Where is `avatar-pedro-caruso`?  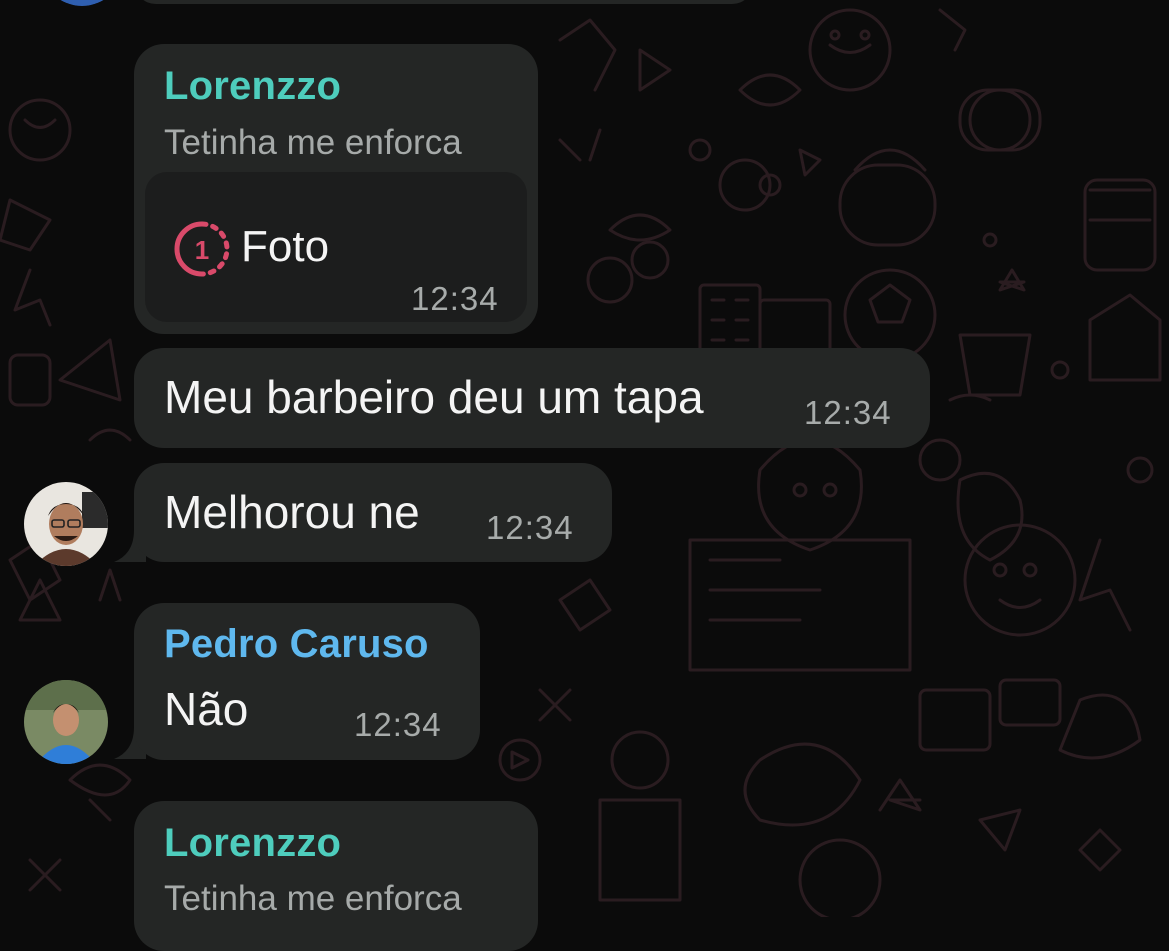 avatar-pedro-caruso is located at coordinates (66, 722).